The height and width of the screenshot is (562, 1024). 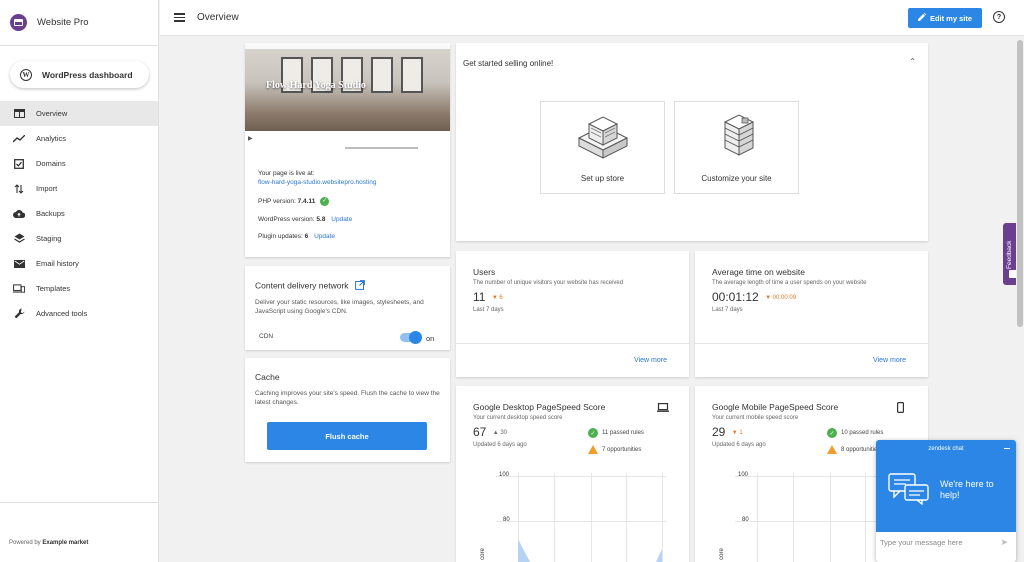 What do you see at coordinates (79, 213) in the screenshot?
I see `sidebar-item-backups: Backups` at bounding box center [79, 213].